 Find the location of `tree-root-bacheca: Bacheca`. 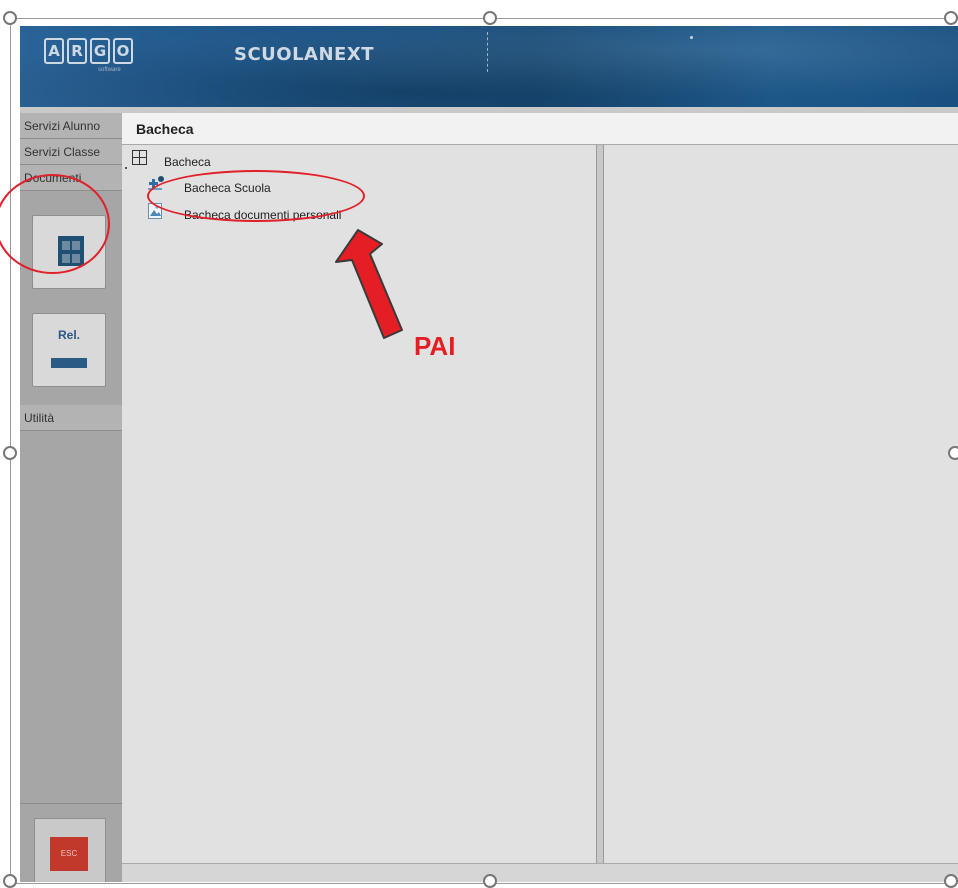

tree-root-bacheca: Bacheca is located at coordinates (187, 162).